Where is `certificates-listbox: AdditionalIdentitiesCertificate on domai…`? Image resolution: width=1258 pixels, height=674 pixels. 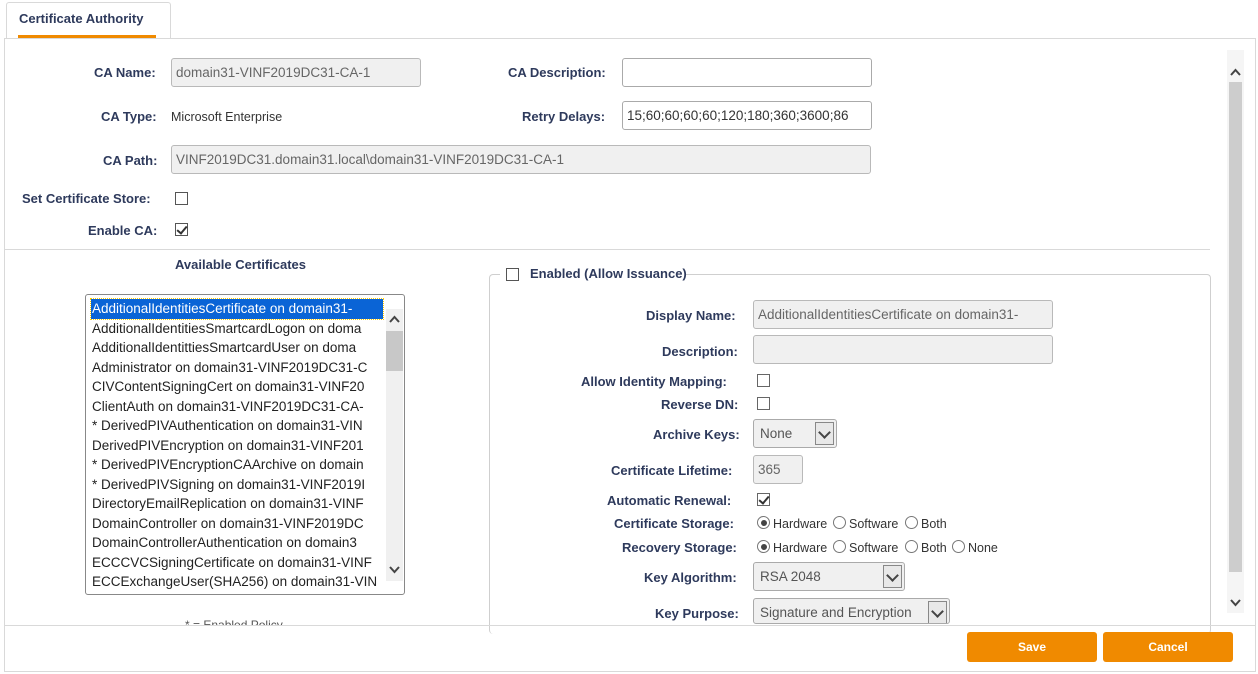
certificates-listbox: AdditionalIdentitiesCertificate on domai… is located at coordinates (245, 444).